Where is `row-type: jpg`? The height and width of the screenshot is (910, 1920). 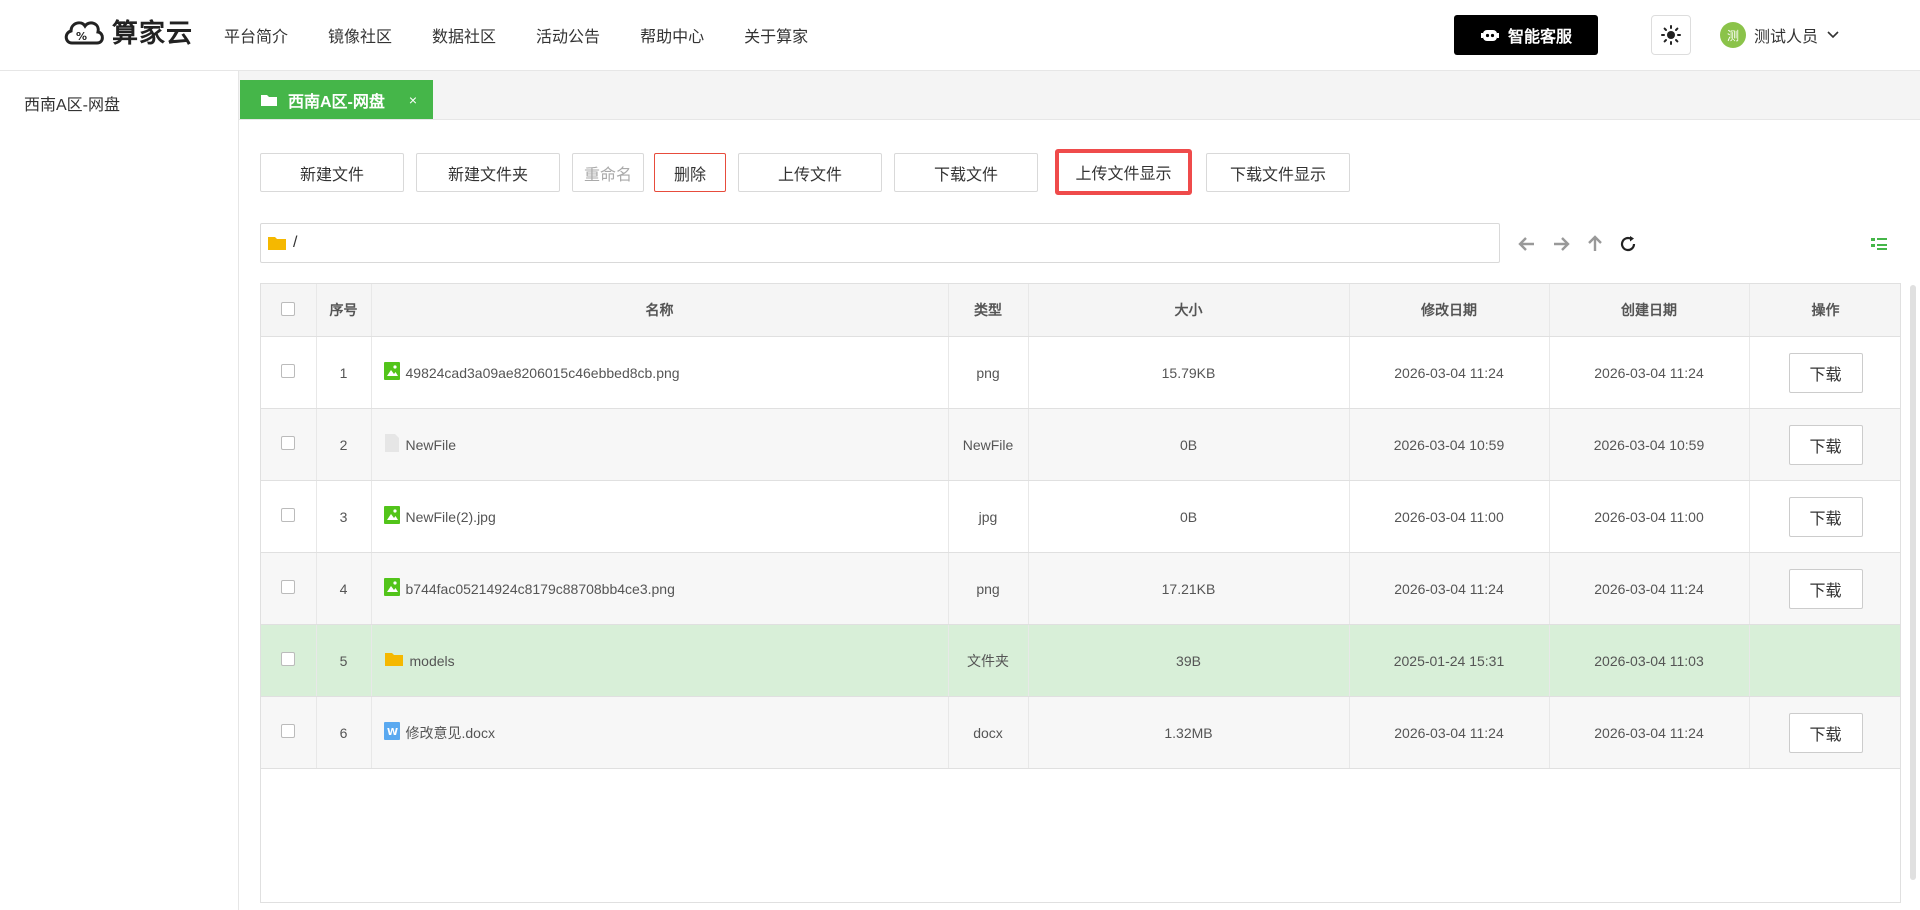 row-type: jpg is located at coordinates (988, 516).